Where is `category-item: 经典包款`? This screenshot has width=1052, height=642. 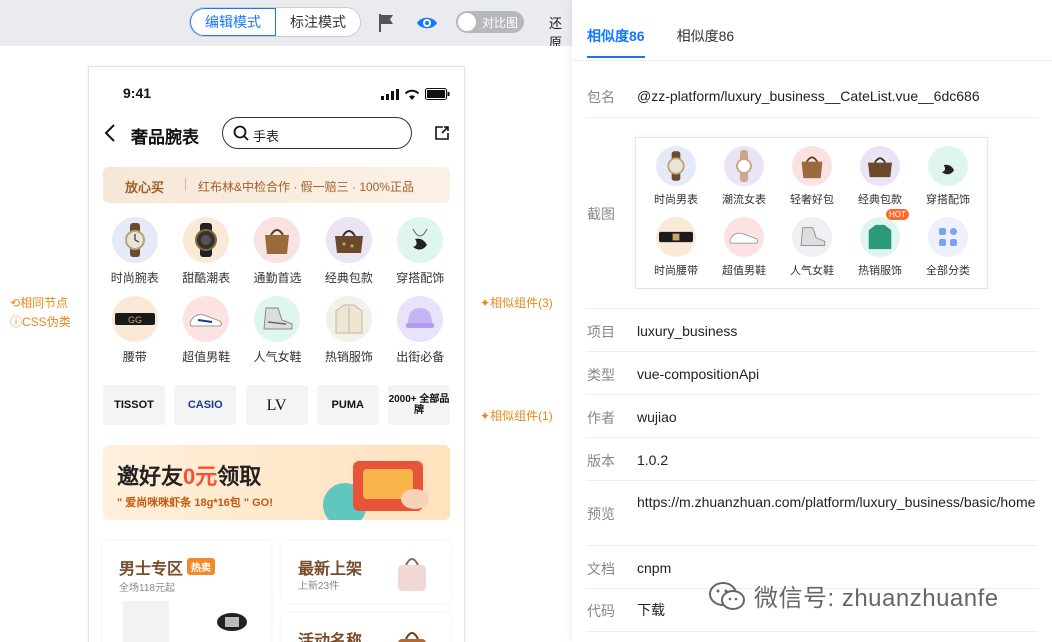
category-item: 经典包款 is located at coordinates (348, 251).